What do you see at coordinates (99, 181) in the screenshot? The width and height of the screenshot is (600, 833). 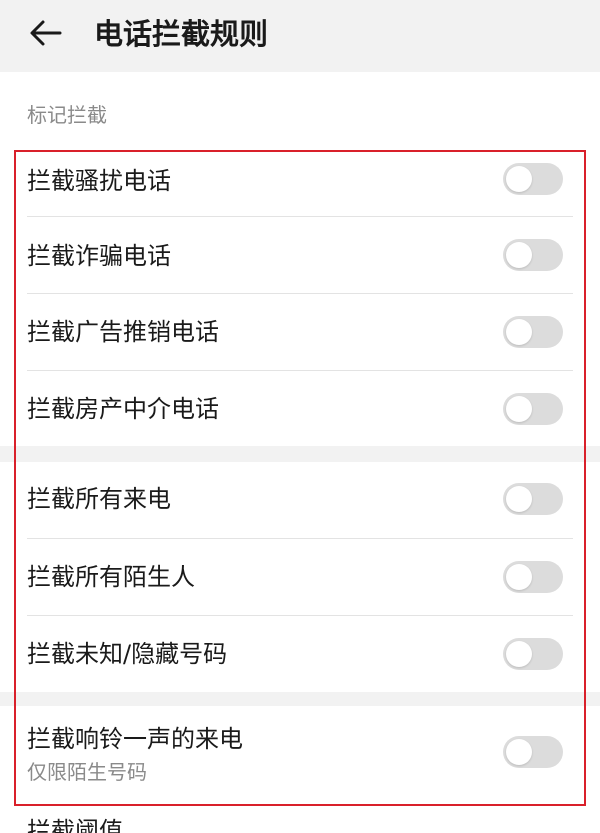 I see `setting-label: 拦截骚扰电话` at bounding box center [99, 181].